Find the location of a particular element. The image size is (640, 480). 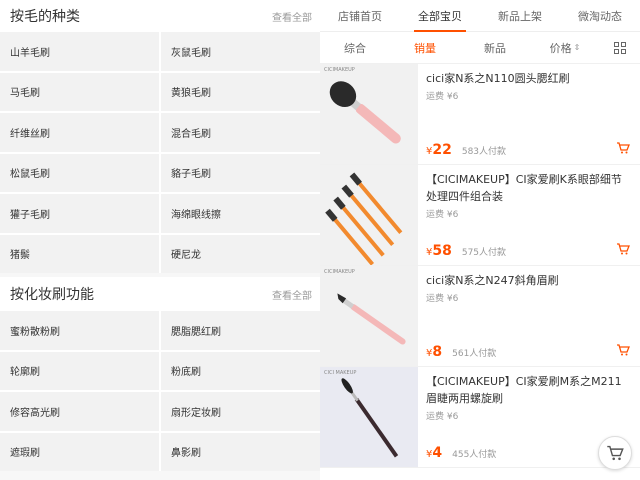

shop-tabs: 店铺首页 全部宝贝 新品上架 微淘动态 is located at coordinates (480, 16).